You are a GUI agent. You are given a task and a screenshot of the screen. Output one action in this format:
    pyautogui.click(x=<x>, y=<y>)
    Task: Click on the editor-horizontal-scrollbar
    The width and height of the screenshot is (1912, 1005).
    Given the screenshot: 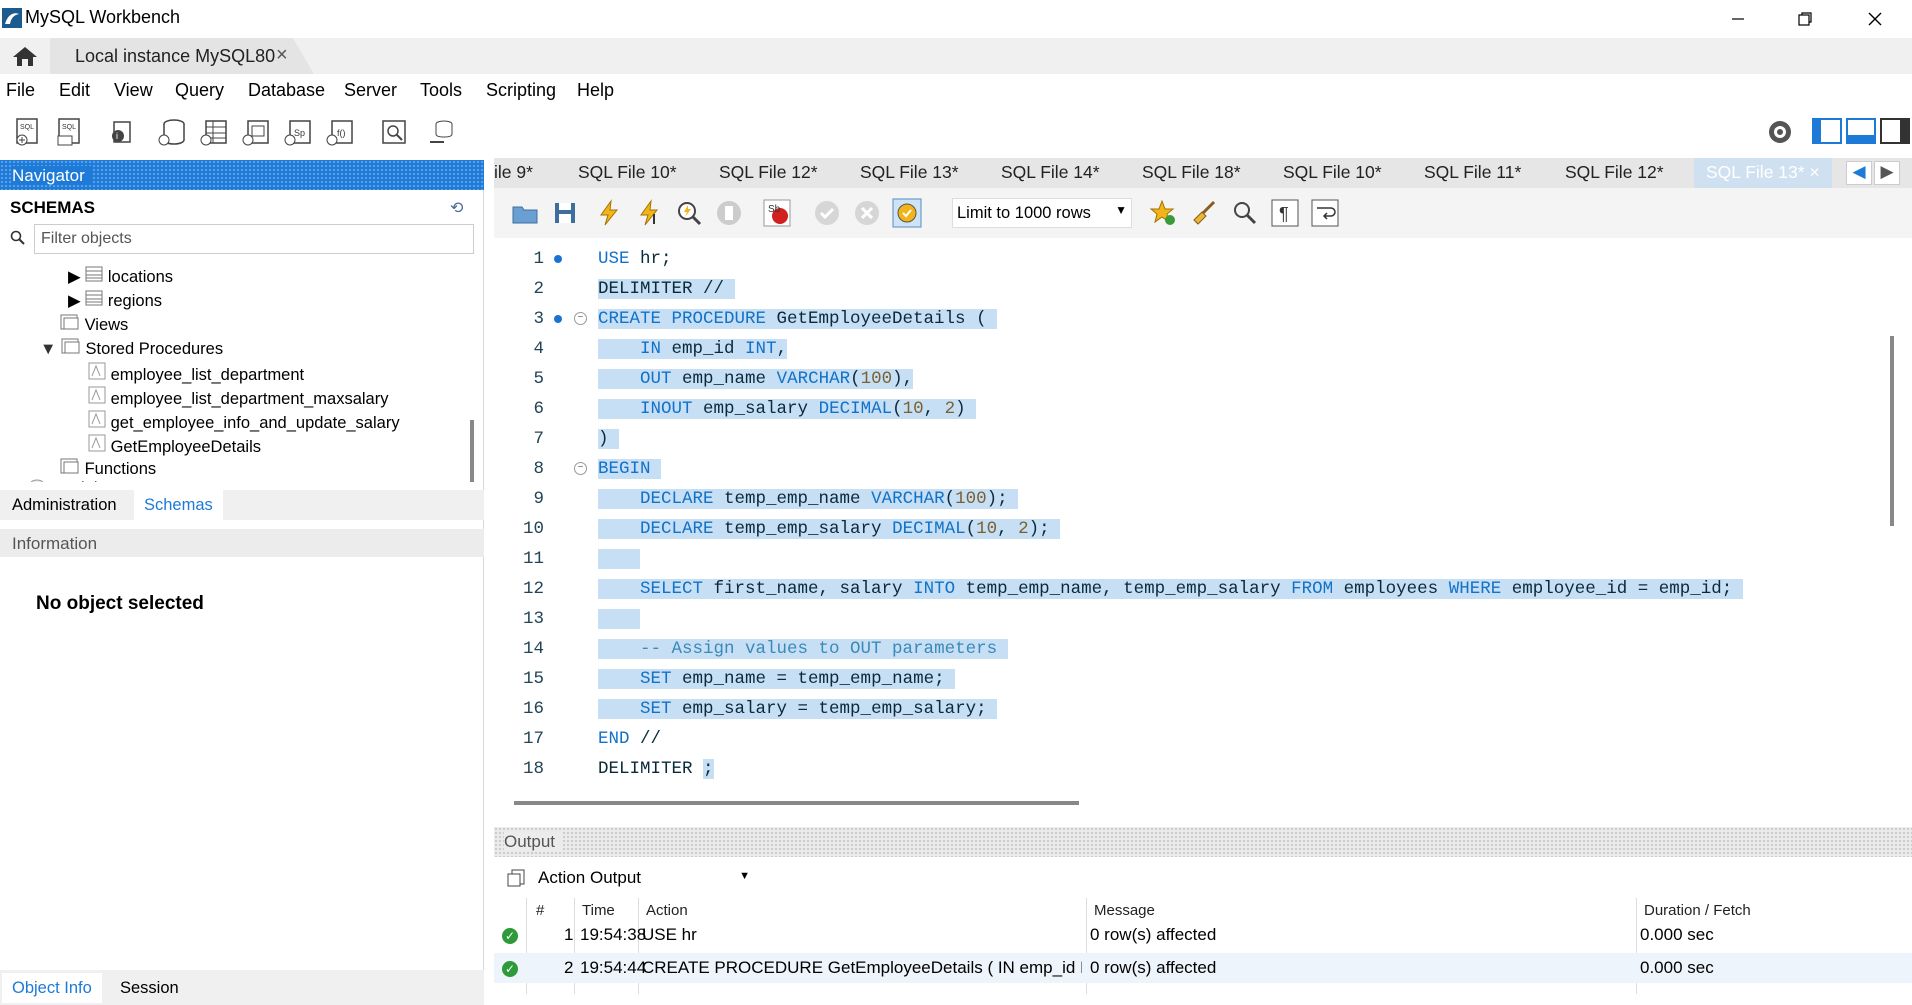 What is the action you would take?
    pyautogui.click(x=796, y=803)
    